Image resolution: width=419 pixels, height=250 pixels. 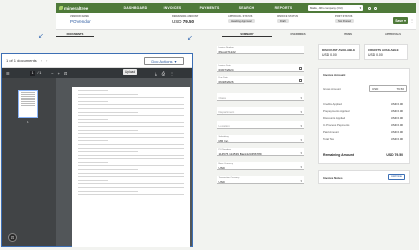 What do you see at coordinates (396, 177) in the screenshot?
I see `add-note-button: Add Note` at bounding box center [396, 177].